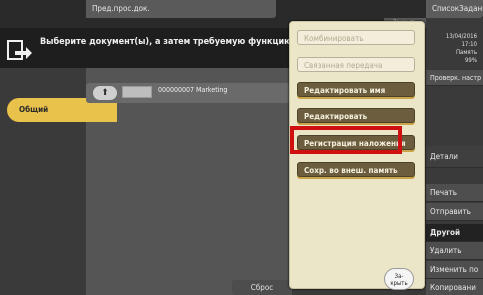 This screenshot has width=483, height=295. What do you see at coordinates (356, 64) in the screenshot?
I see `bind-tx-button: Связанная передача` at bounding box center [356, 64].